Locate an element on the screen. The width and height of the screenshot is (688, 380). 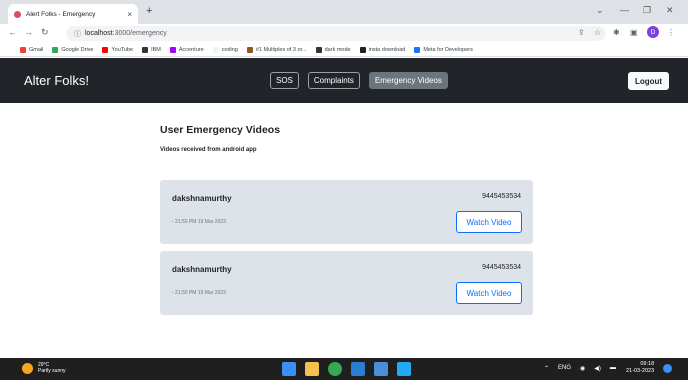
bookmark-label: Google Drive is located at coordinates (77, 49).